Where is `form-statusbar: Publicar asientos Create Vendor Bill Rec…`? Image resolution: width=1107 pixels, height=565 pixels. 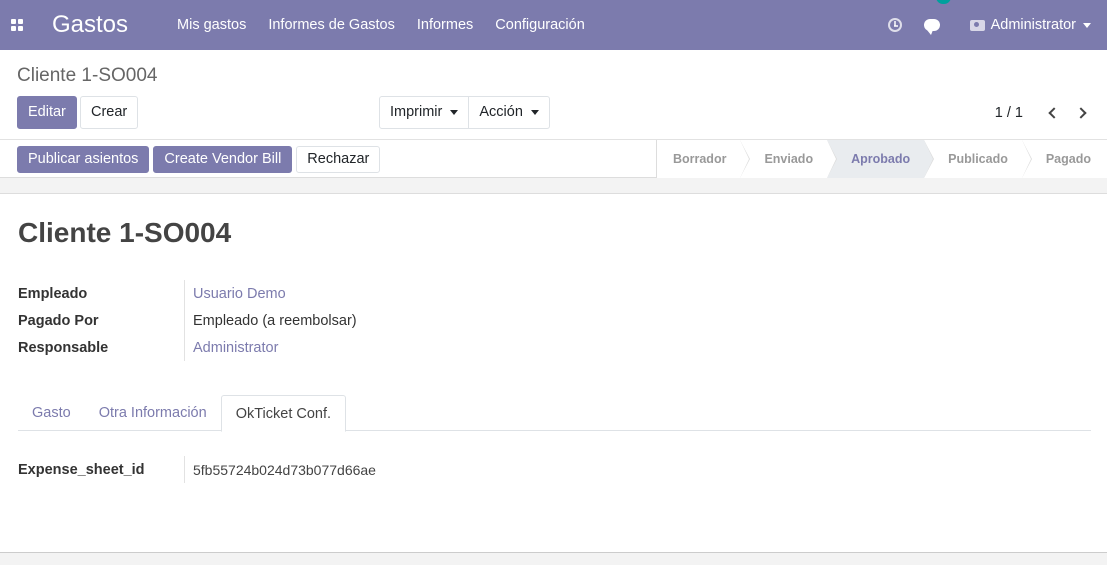
form-statusbar: Publicar asientos Create Vendor Bill Rec… is located at coordinates (553, 159).